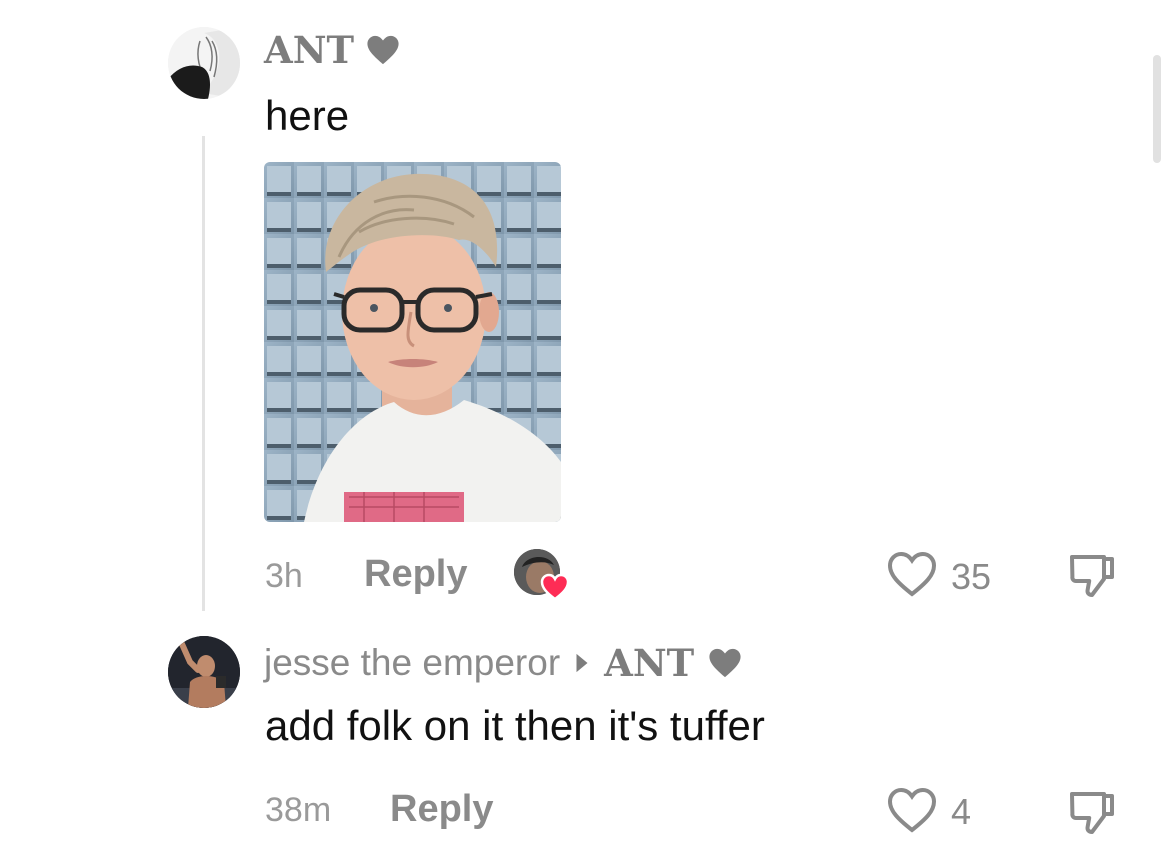 Image resolution: width=1170 pixels, height=844 pixels. Describe the element at coordinates (555, 587) in the screenshot. I see `heart-filled-icon` at that location.